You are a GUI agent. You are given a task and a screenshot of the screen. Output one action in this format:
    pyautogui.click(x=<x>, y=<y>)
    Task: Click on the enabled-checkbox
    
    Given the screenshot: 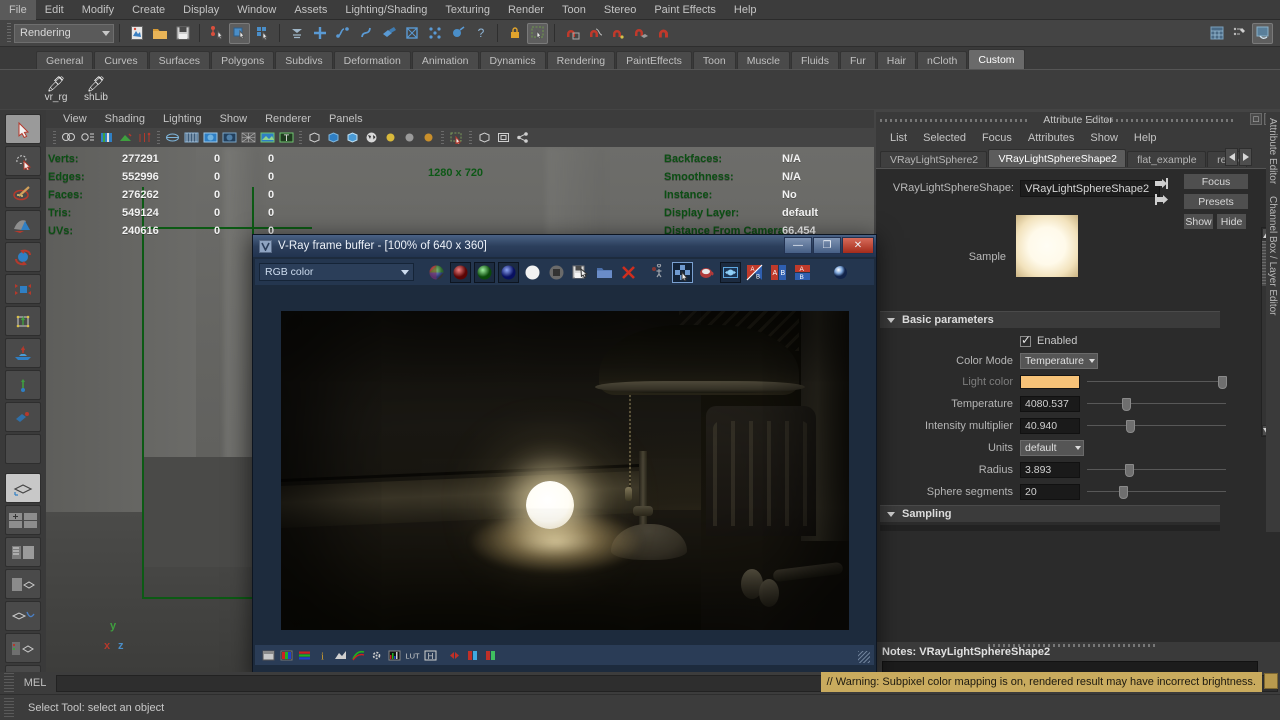 What is the action you would take?
    pyautogui.click(x=1025, y=340)
    